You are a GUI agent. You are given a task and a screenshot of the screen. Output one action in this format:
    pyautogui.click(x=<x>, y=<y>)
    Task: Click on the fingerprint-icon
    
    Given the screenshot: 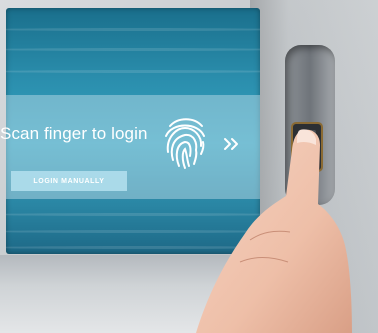 What is the action you would take?
    pyautogui.click(x=185, y=142)
    